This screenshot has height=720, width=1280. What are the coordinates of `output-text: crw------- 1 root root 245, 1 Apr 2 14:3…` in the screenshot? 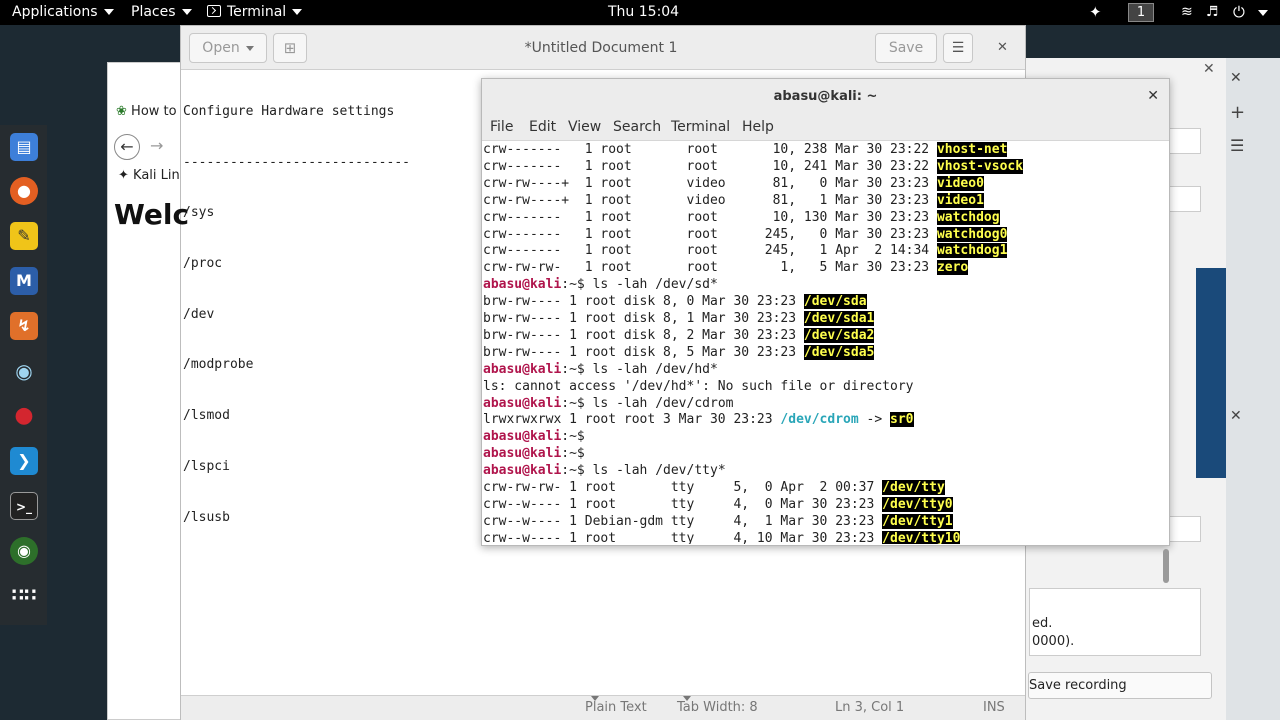 It's located at (710, 251).